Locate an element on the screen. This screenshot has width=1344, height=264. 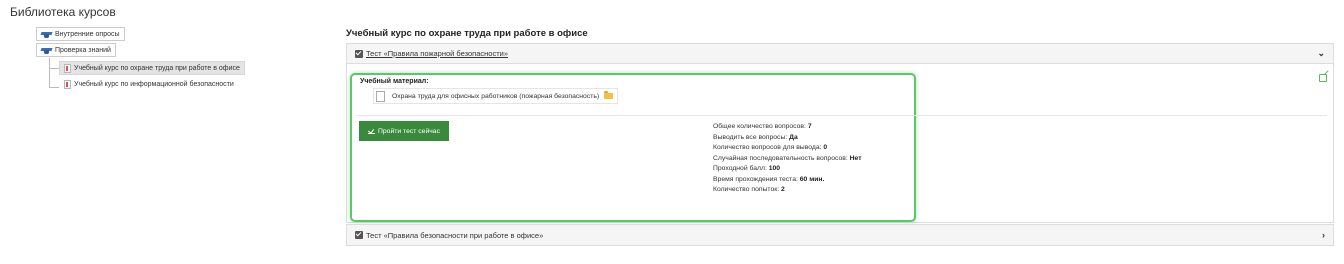
document-icon is located at coordinates (380, 96).